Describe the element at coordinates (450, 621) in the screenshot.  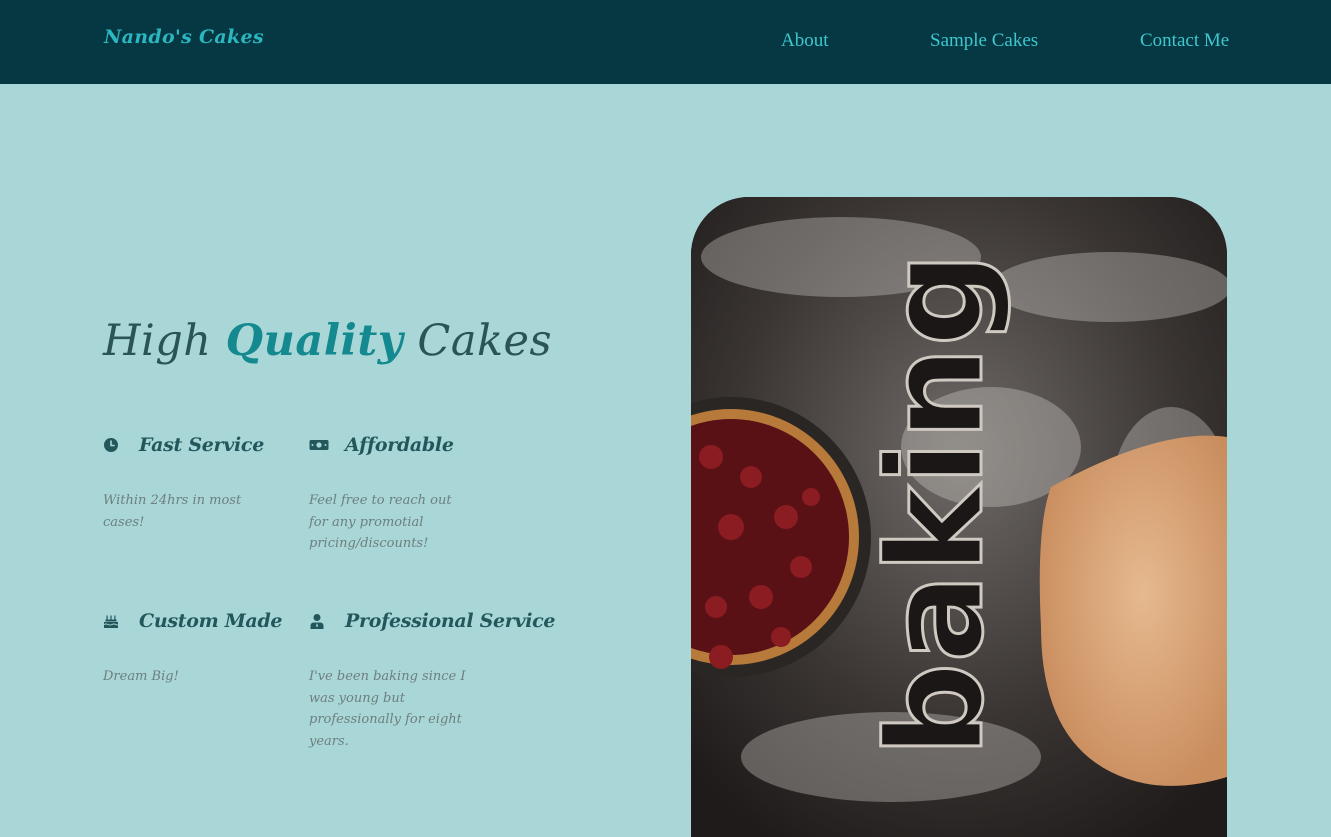
I see `feature-title: Professional Service` at that location.